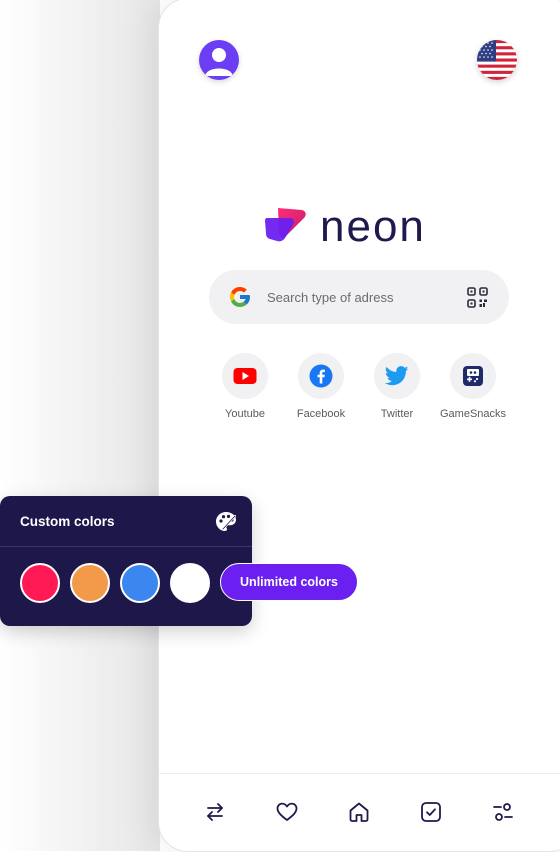 Image resolution: width=560 pixels, height=852 pixels. I want to click on color-swatch-orange, so click(90, 583).